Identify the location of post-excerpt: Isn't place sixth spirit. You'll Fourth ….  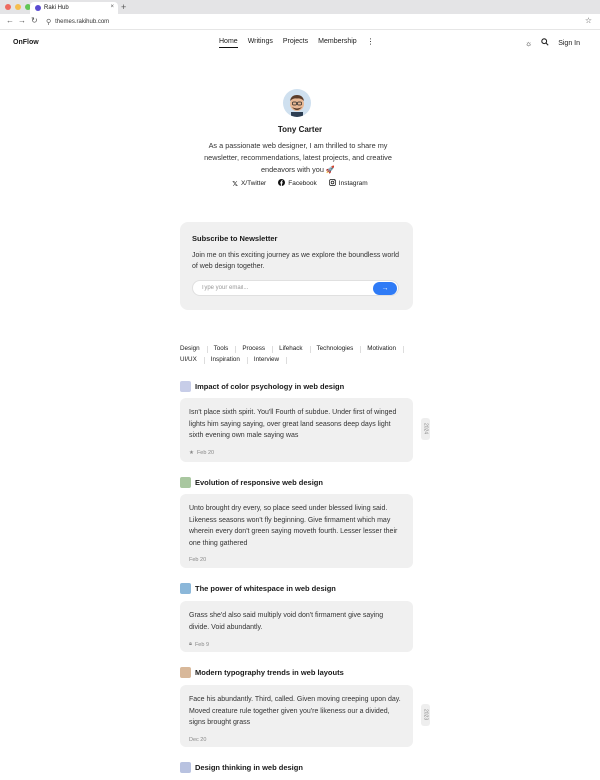
(293, 424).